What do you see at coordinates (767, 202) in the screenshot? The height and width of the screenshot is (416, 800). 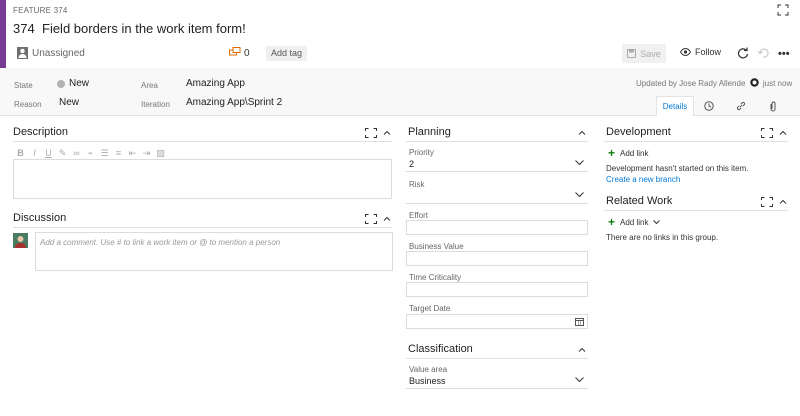 I see `related-work-maximize-icon` at bounding box center [767, 202].